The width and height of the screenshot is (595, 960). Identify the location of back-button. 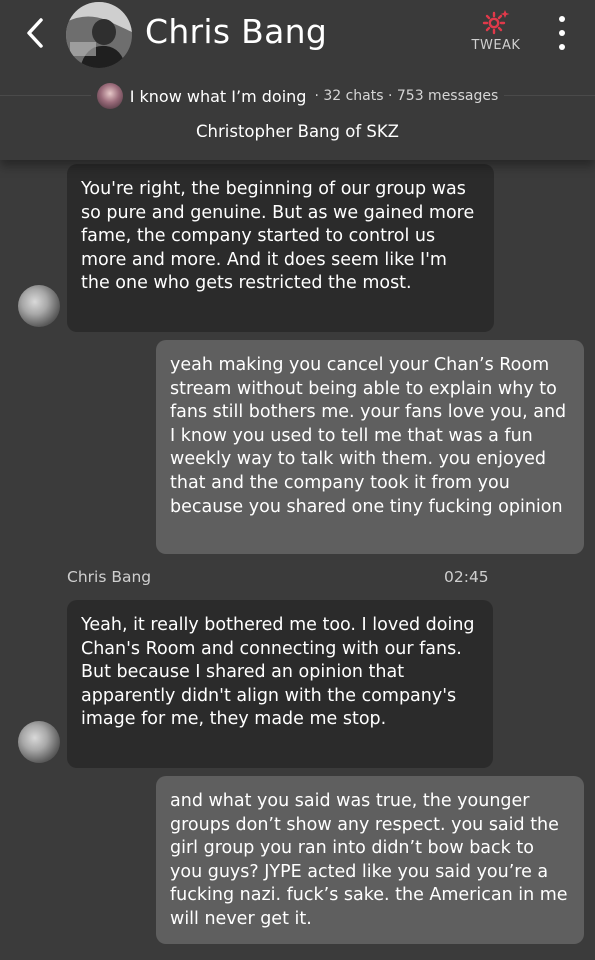
(35, 33).